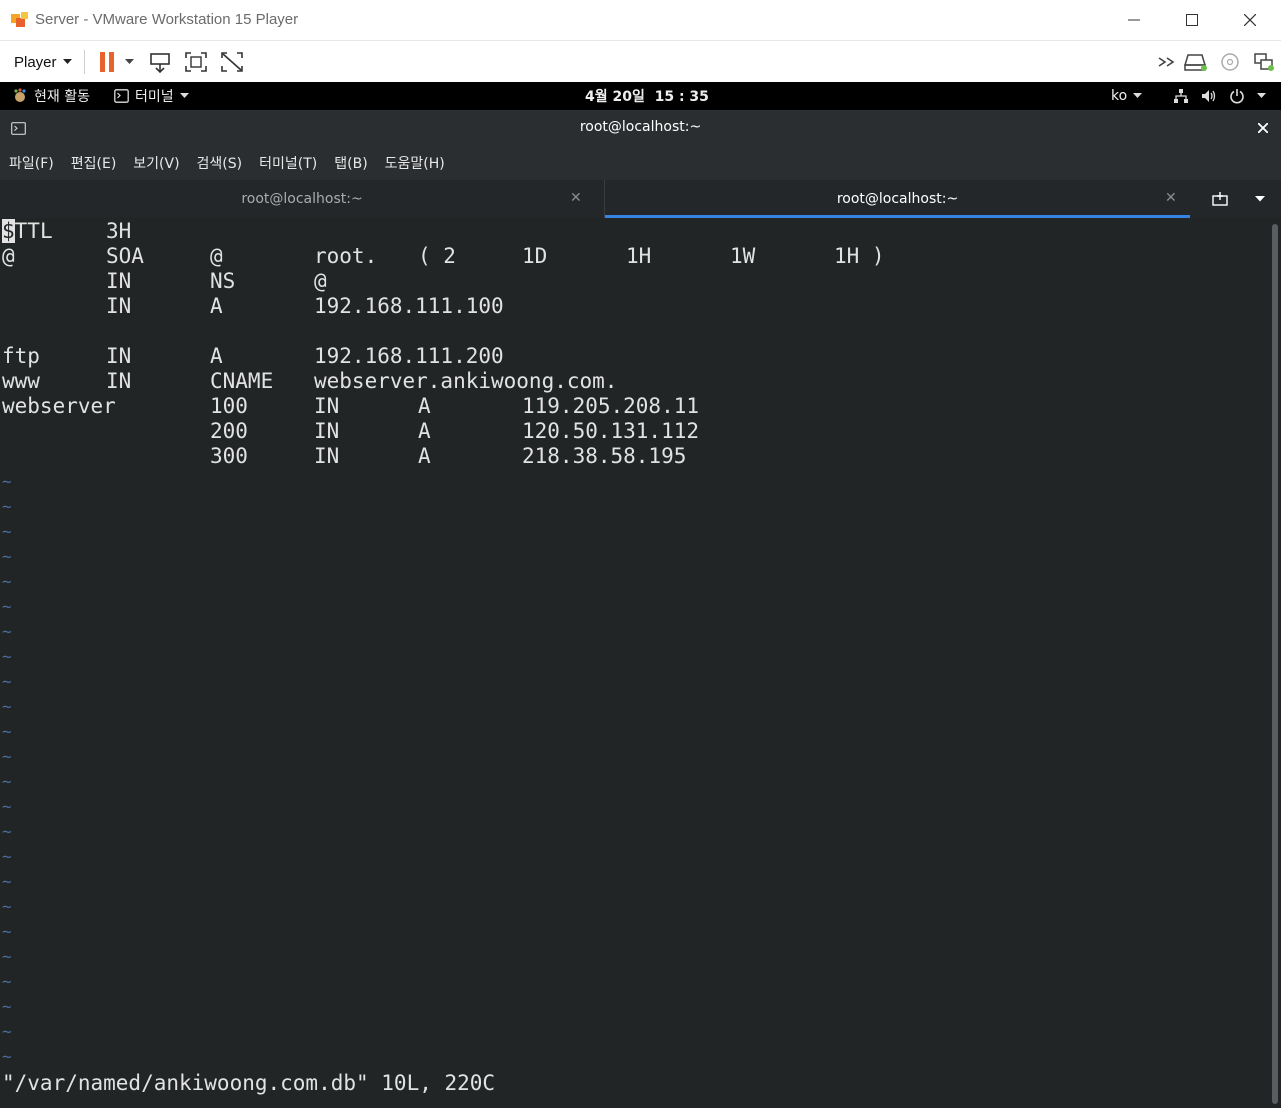 This screenshot has height=1108, width=1281. I want to click on volume-icon, so click(1209, 96).